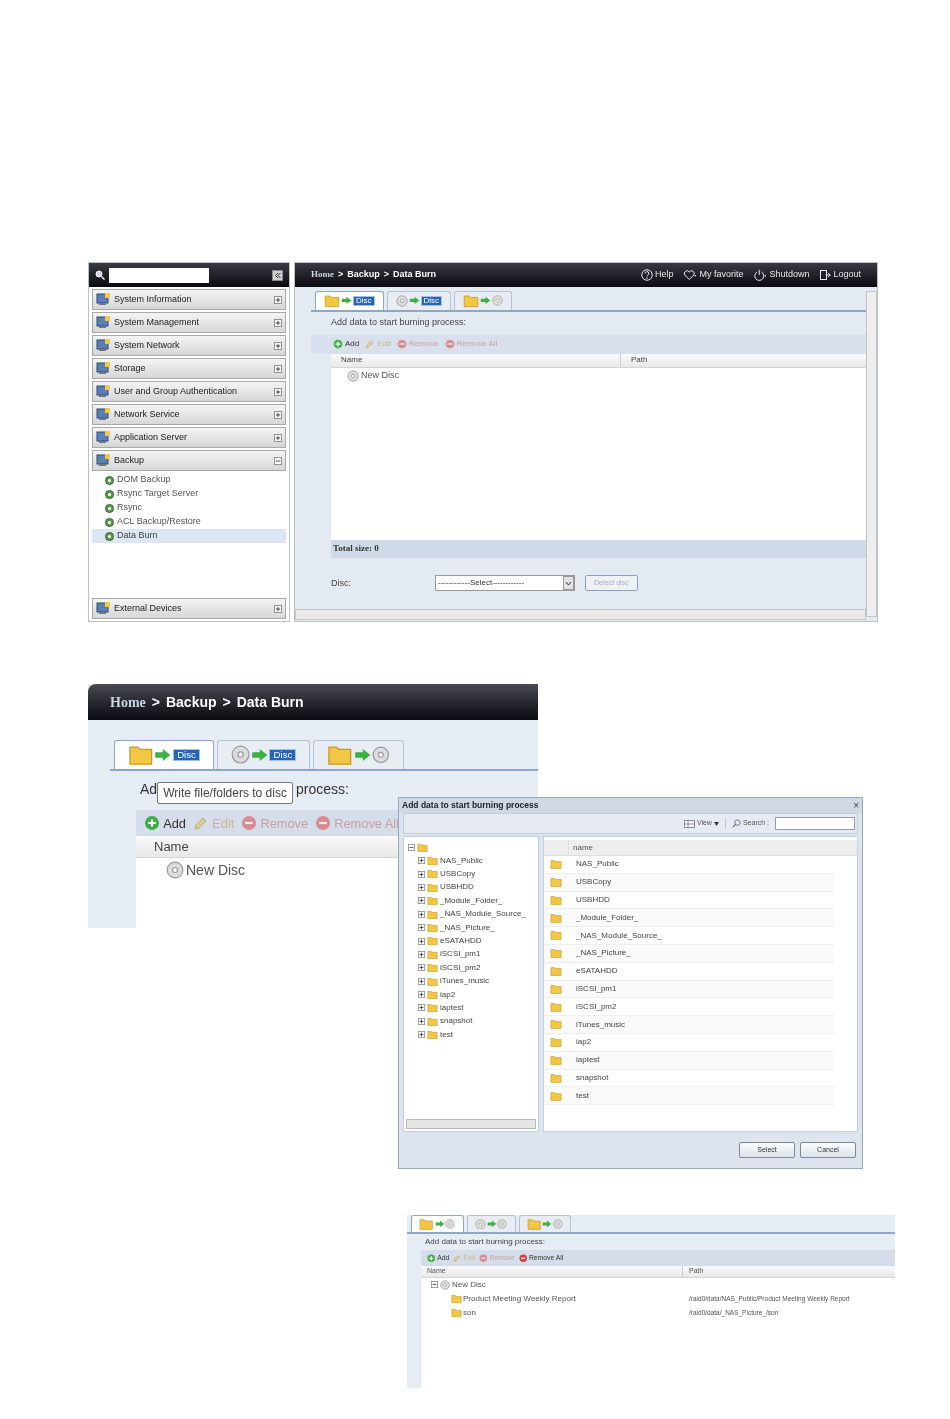  What do you see at coordinates (456, 1021) in the screenshot?
I see `tree-item: snapshot` at bounding box center [456, 1021].